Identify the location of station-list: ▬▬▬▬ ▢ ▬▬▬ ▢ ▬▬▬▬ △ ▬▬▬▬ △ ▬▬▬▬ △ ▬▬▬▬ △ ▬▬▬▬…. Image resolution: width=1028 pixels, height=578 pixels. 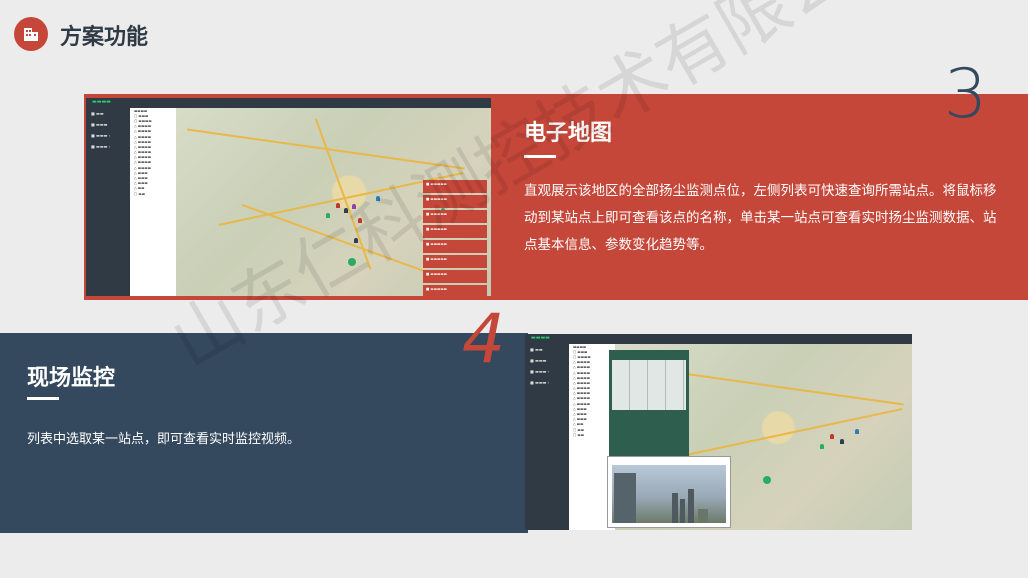
(153, 202).